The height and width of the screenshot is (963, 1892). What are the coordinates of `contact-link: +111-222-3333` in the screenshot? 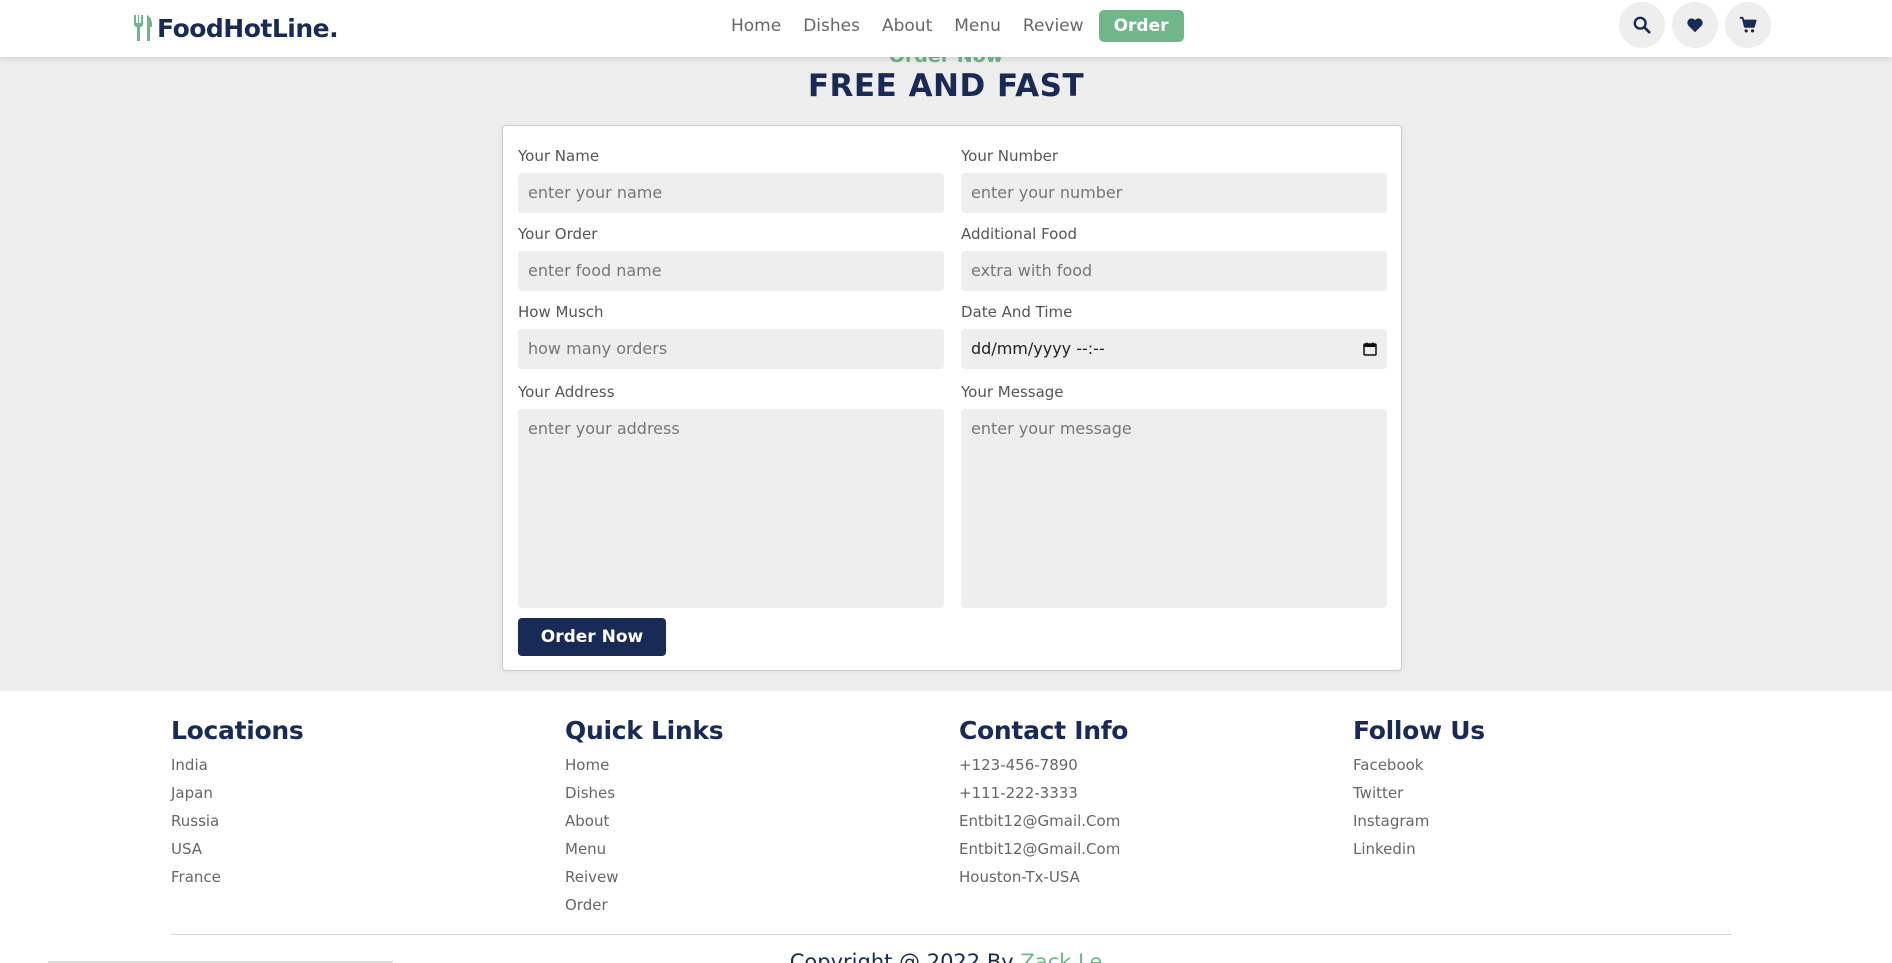 It's located at (1043, 793).